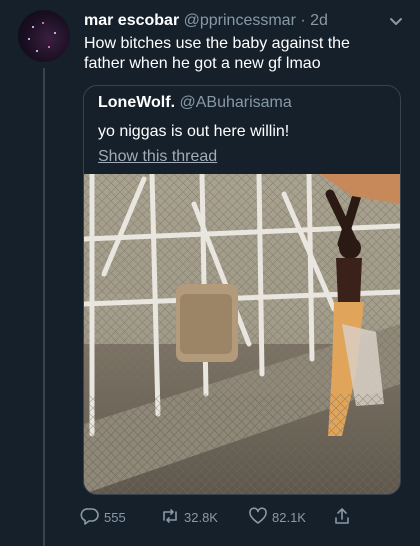 Image resolution: width=420 pixels, height=546 pixels. I want to click on avatar, so click(44, 36).